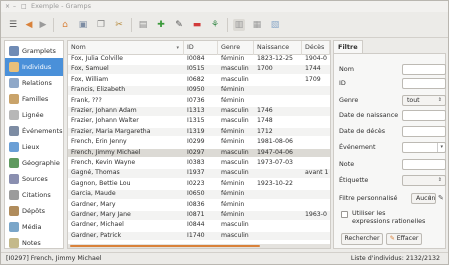  I want to click on chevron-down-icon: ▾, so click(440, 147).